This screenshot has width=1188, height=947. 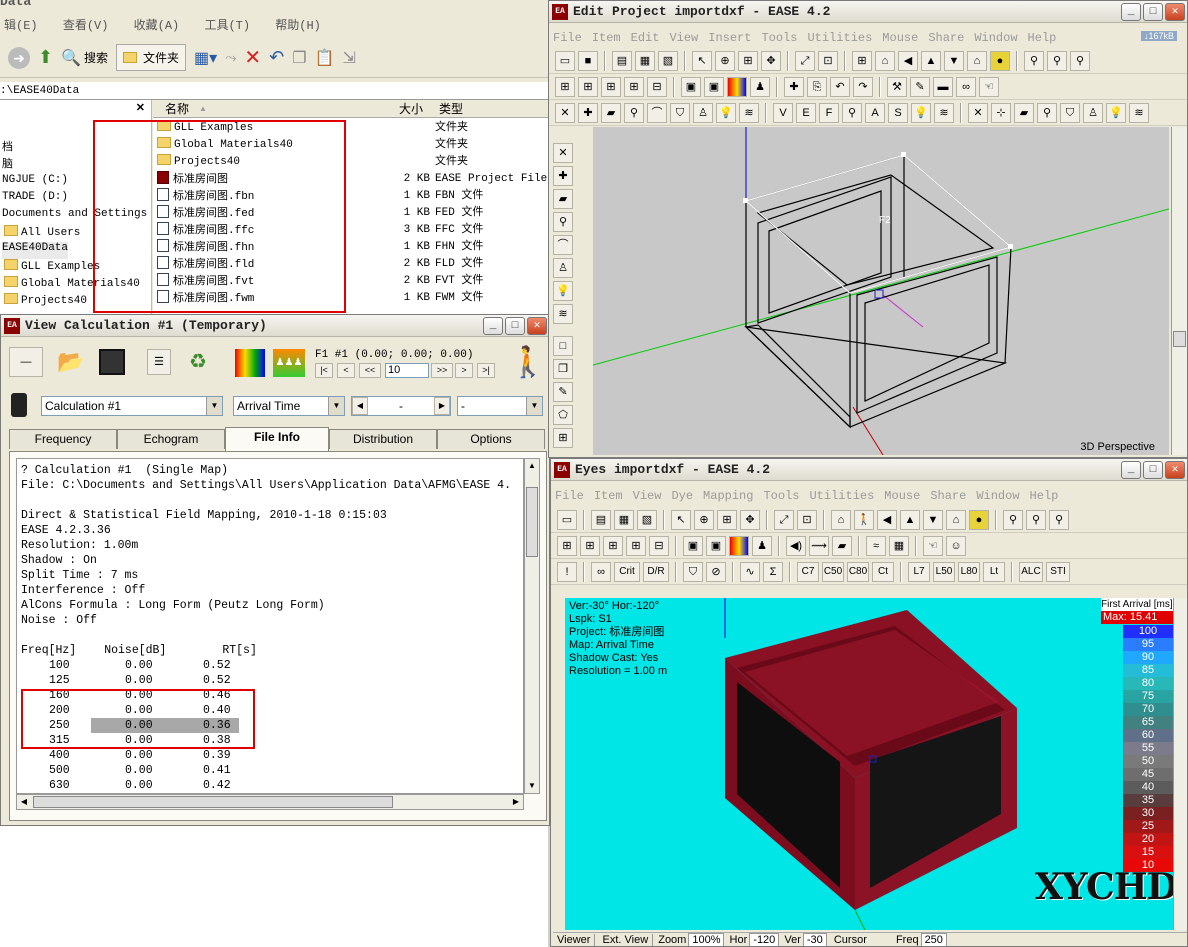 I want to click on room-icon: ⌂, so click(x=841, y=520).